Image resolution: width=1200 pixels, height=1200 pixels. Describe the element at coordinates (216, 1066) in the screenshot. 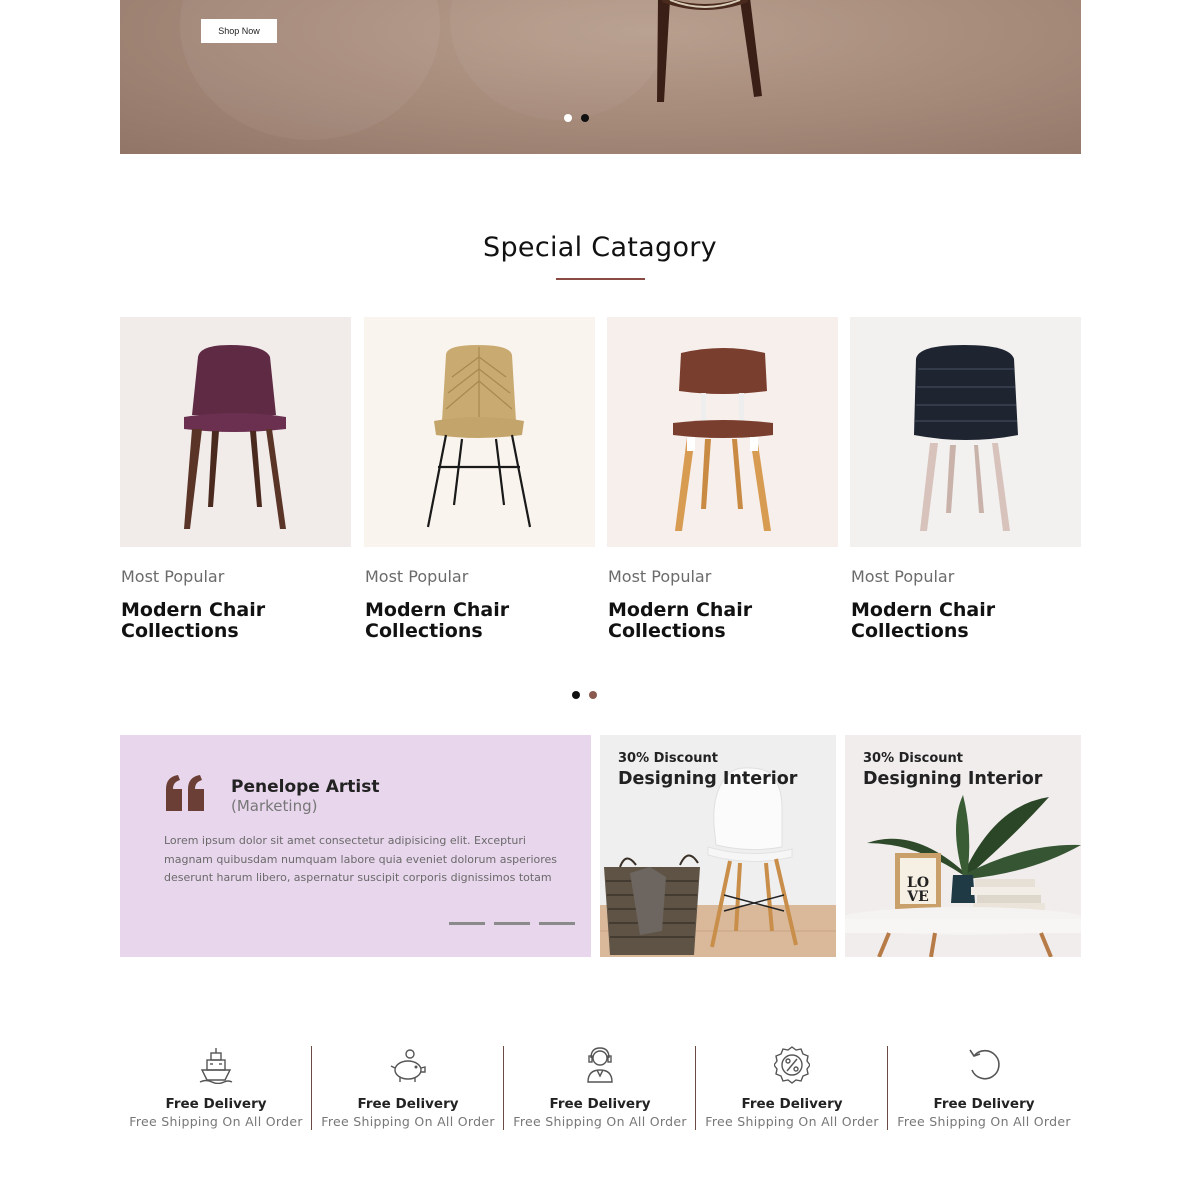

I see `ship-icon` at that location.